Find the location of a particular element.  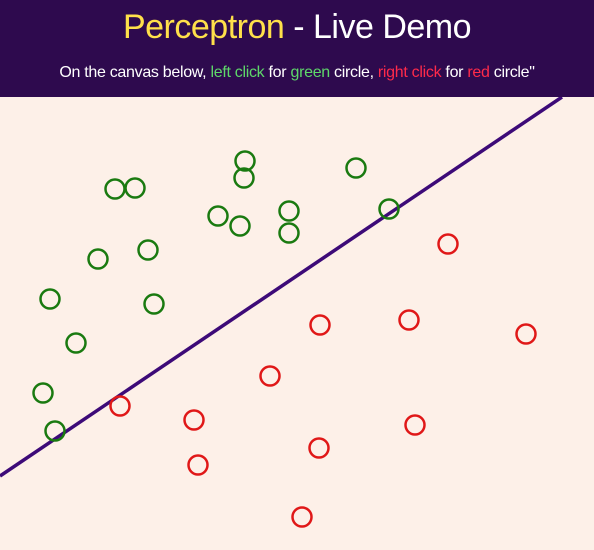

instructions-left-click: left click is located at coordinates (237, 72).